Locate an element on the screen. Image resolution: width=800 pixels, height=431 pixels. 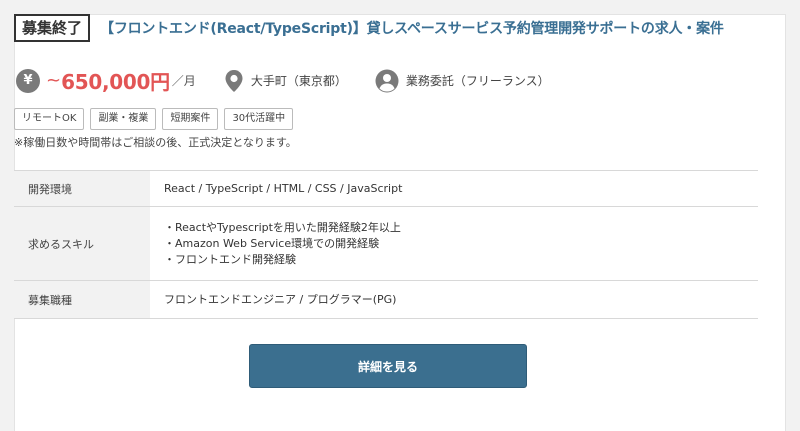
tag-list: リモートOK 副業・複業 短期案件 30代活躍中 is located at coordinates (156, 119).